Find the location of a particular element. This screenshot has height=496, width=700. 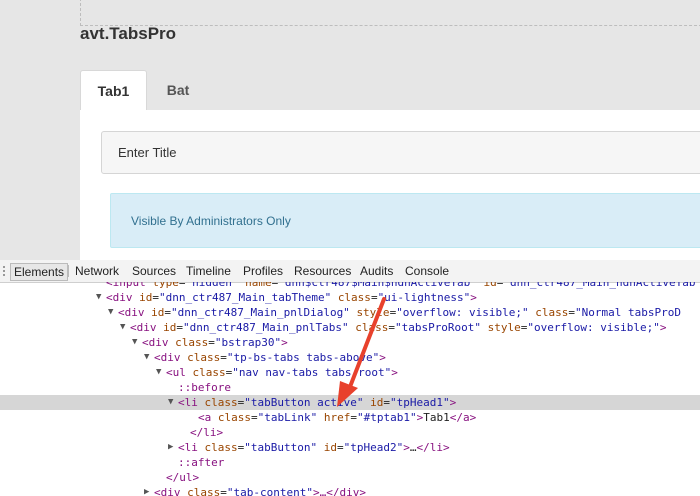

title-field: Enter Title is located at coordinates (400, 152).